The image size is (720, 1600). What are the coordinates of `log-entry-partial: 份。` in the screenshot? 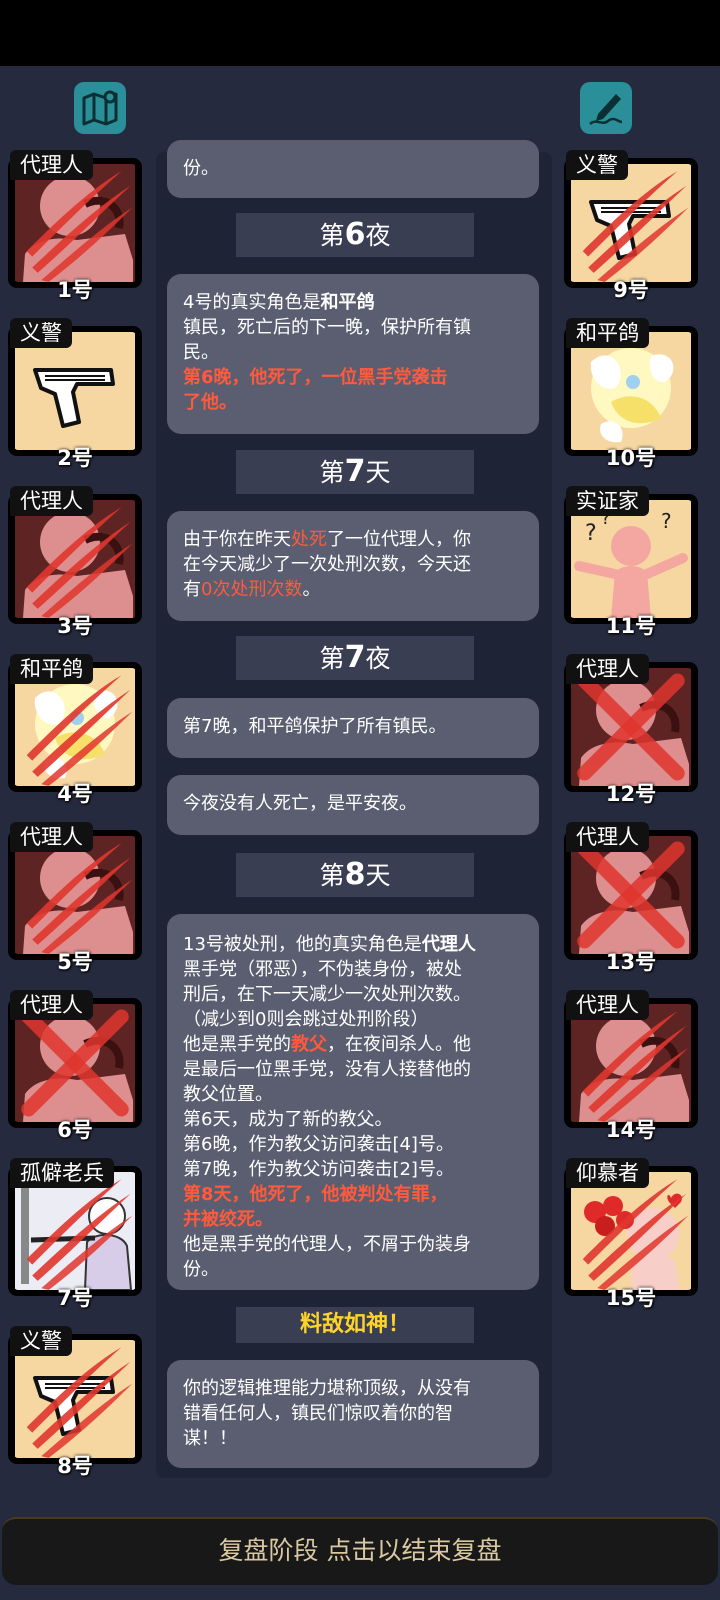 It's located at (353, 169).